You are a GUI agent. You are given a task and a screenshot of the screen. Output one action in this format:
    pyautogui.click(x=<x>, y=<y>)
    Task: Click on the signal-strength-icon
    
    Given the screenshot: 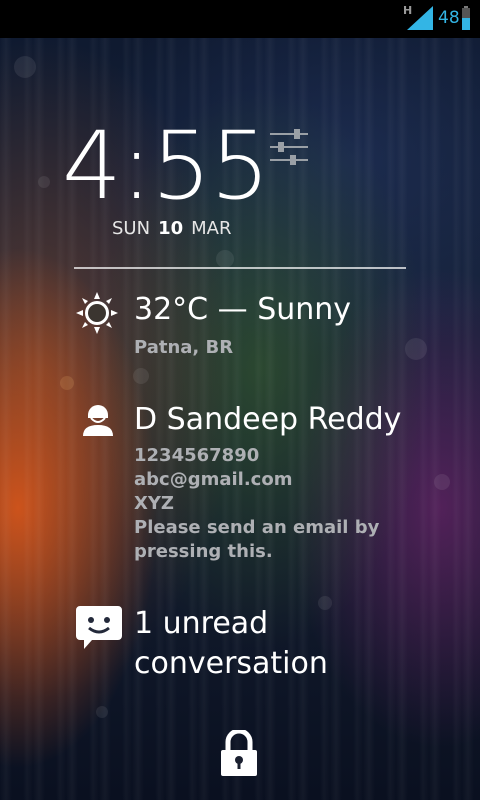 What is the action you would take?
    pyautogui.click(x=420, y=18)
    